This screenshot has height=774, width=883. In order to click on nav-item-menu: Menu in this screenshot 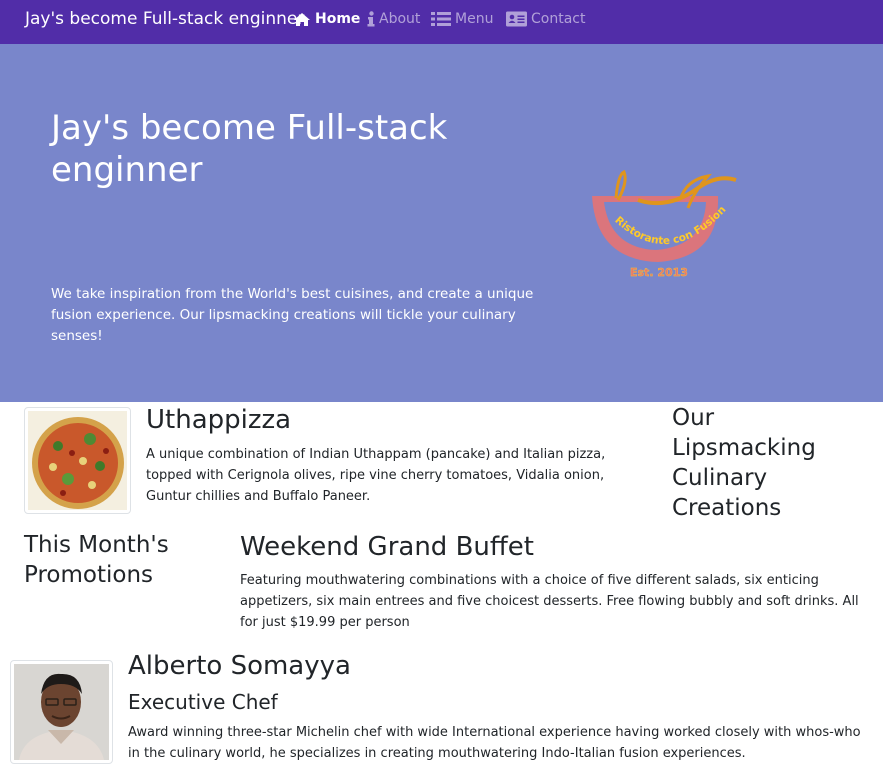, I will do `click(462, 19)`.